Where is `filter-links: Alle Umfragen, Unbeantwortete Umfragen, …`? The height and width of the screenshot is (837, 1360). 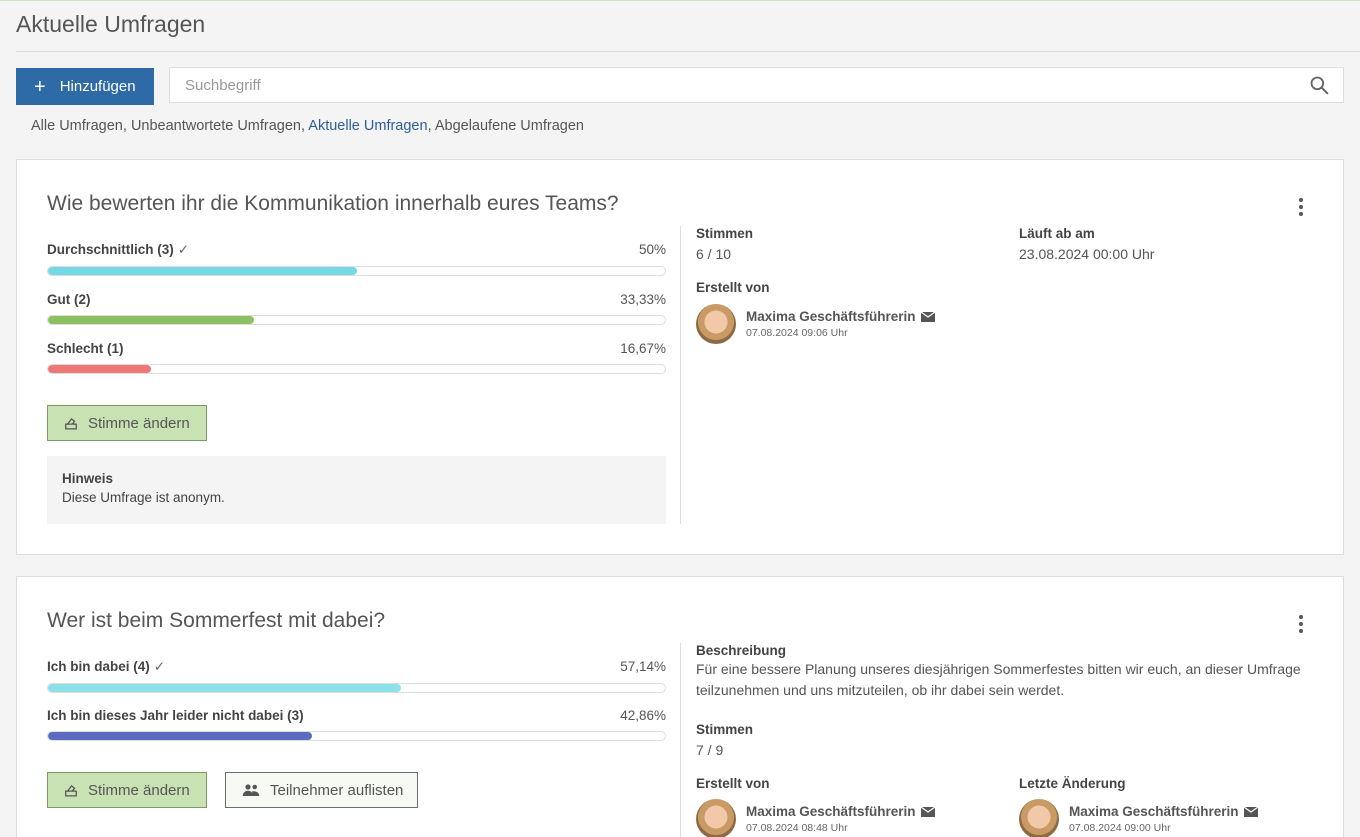
filter-links: Alle Umfragen, Unbeantwortete Umfragen, … is located at coordinates (307, 126).